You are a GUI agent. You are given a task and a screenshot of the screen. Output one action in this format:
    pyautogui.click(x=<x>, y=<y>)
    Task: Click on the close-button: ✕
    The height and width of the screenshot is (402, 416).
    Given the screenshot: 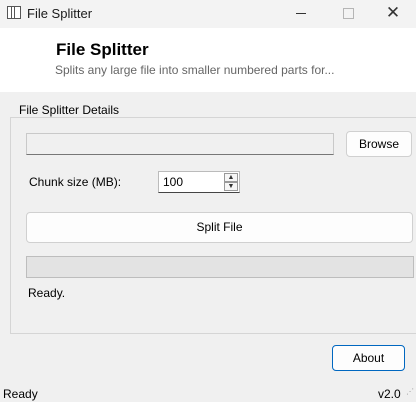 What is the action you would take?
    pyautogui.click(x=393, y=14)
    